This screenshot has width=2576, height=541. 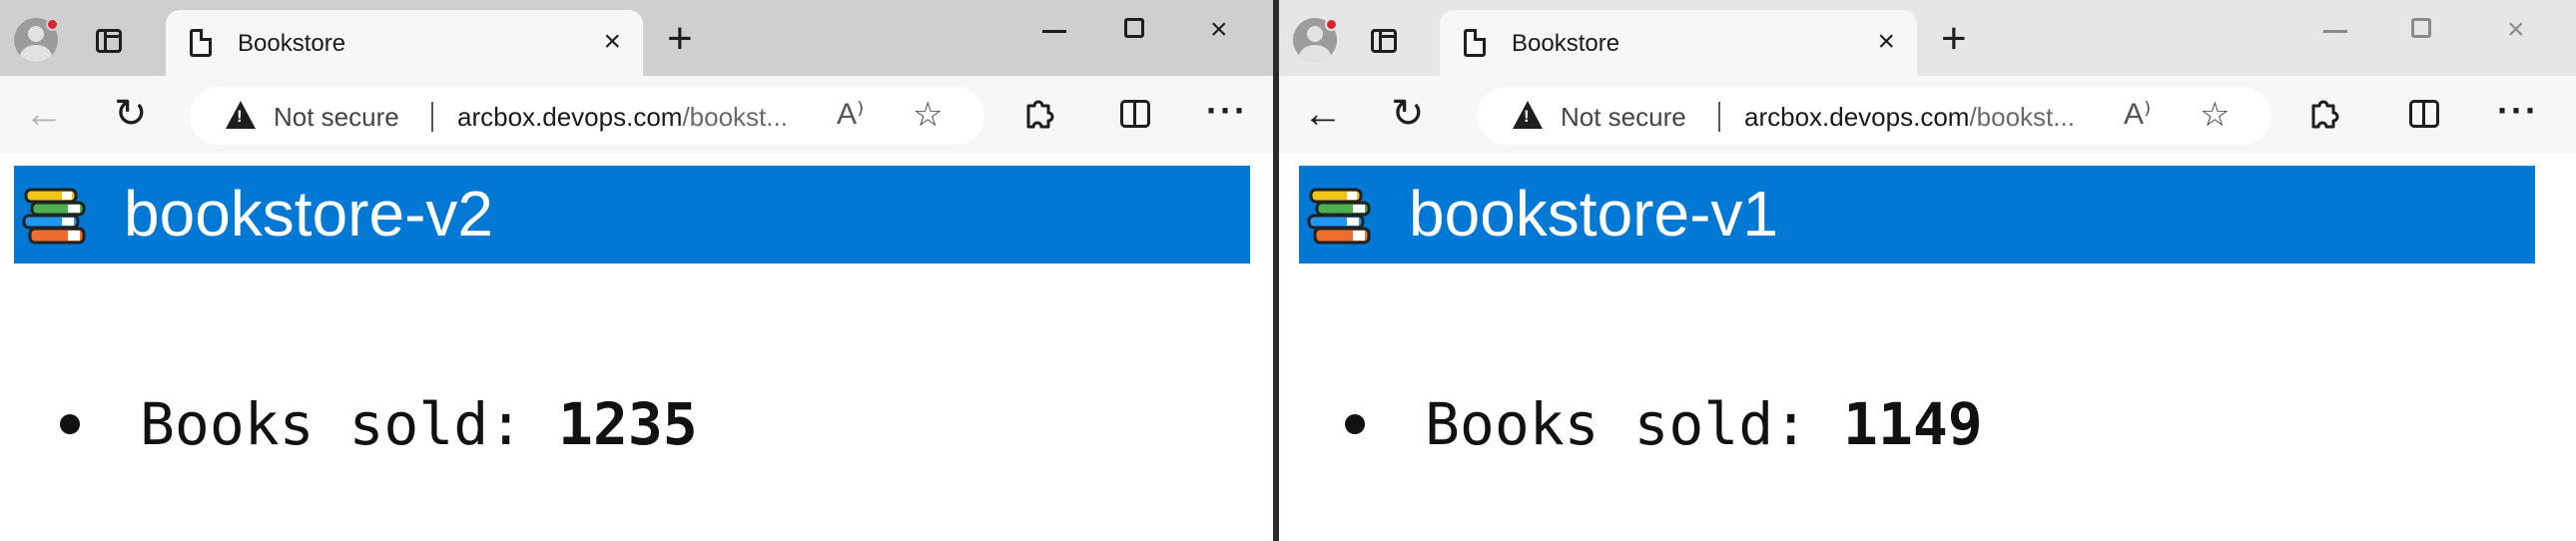 I want to click on page-title: bookstore-v2, so click(x=308, y=214).